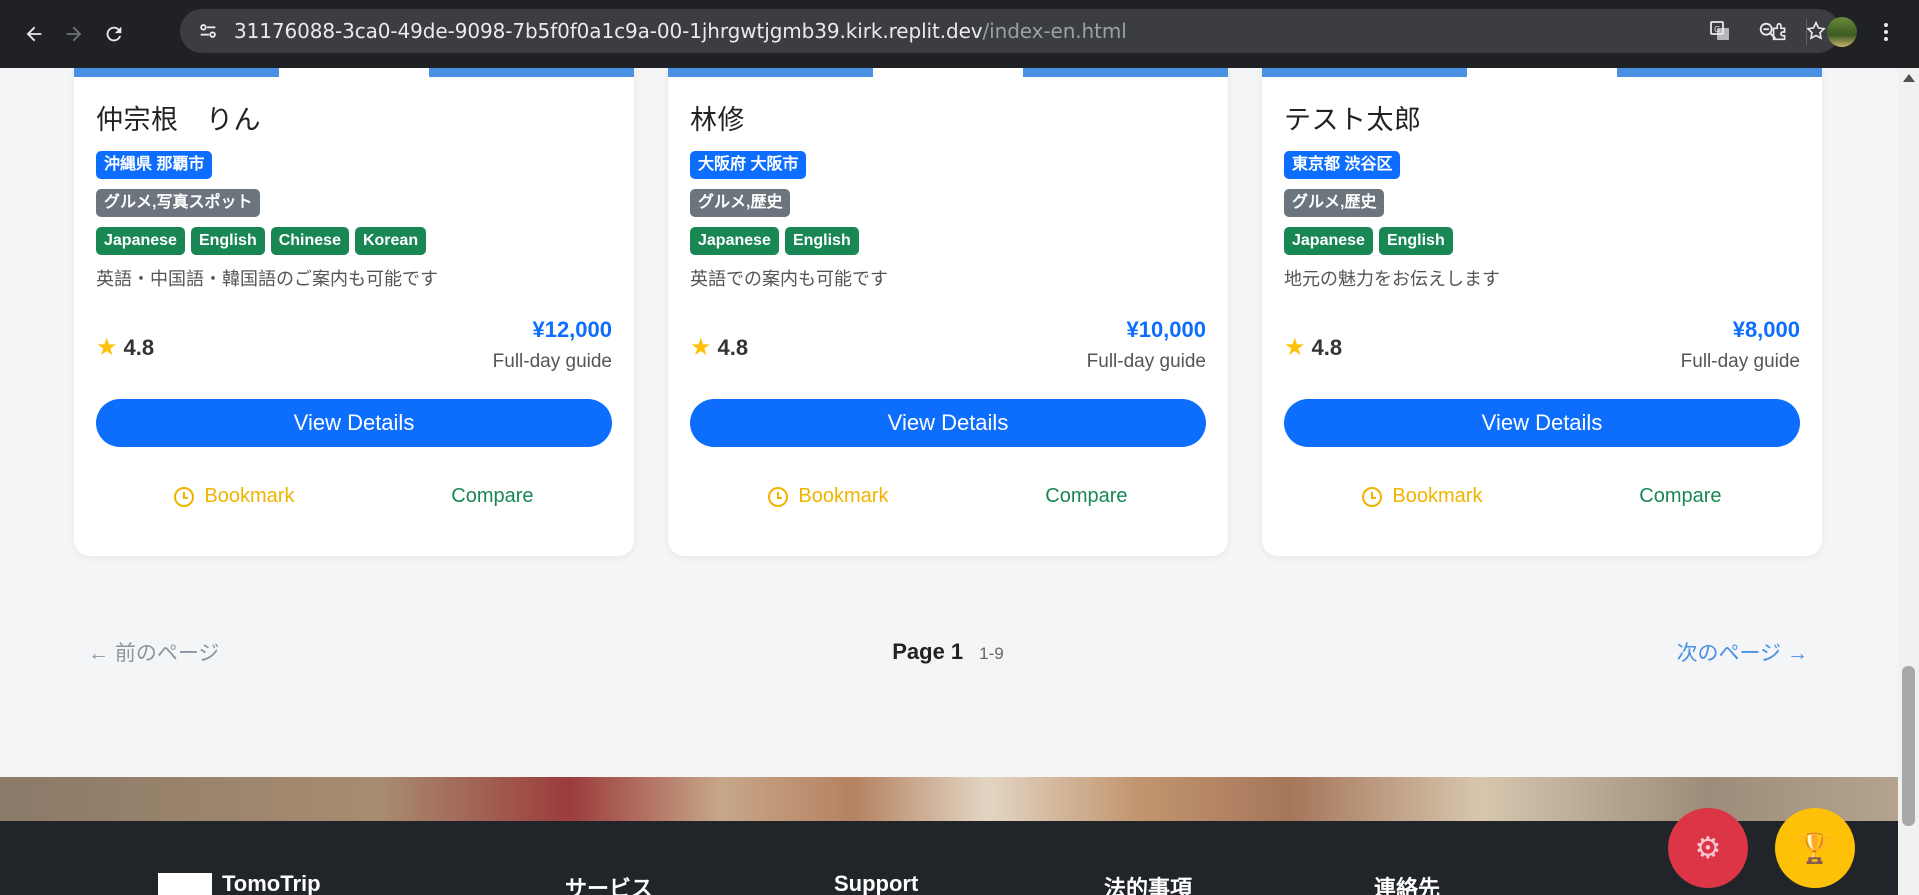  What do you see at coordinates (1717, 29) in the screenshot?
I see `svg-text: G` at bounding box center [1717, 29].